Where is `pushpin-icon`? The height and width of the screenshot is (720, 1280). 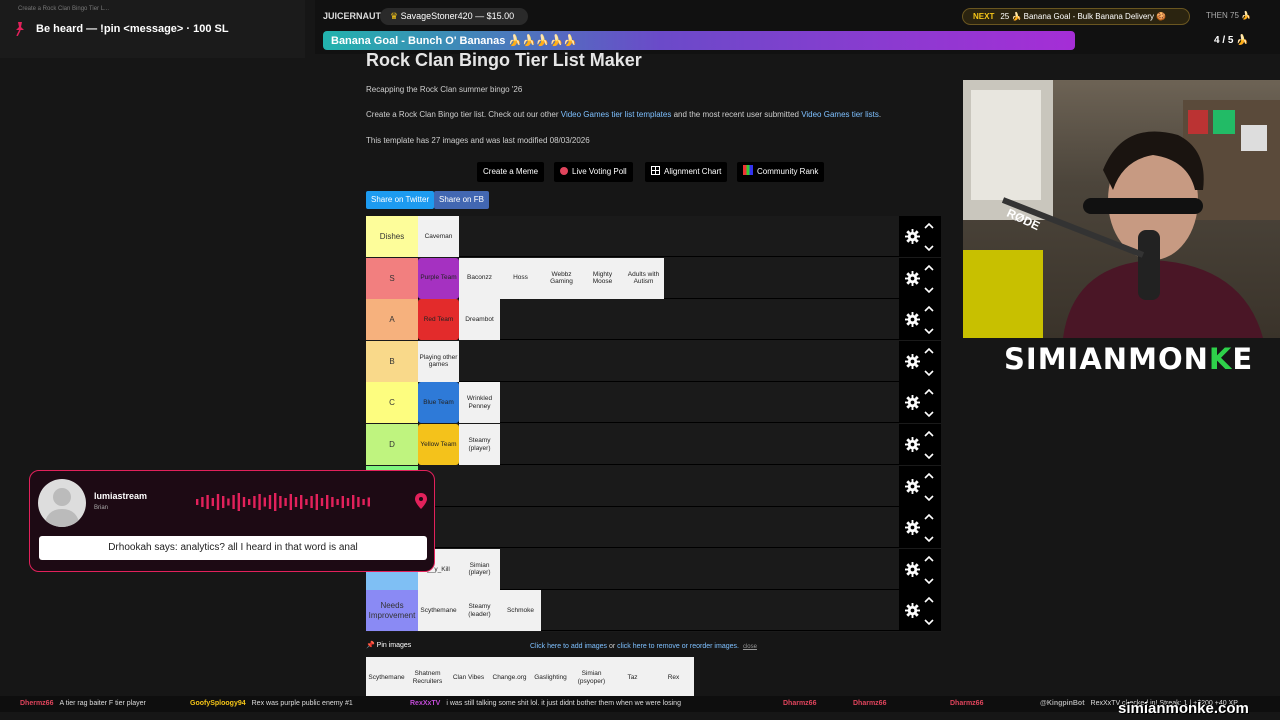 pushpin-icon is located at coordinates (20, 29).